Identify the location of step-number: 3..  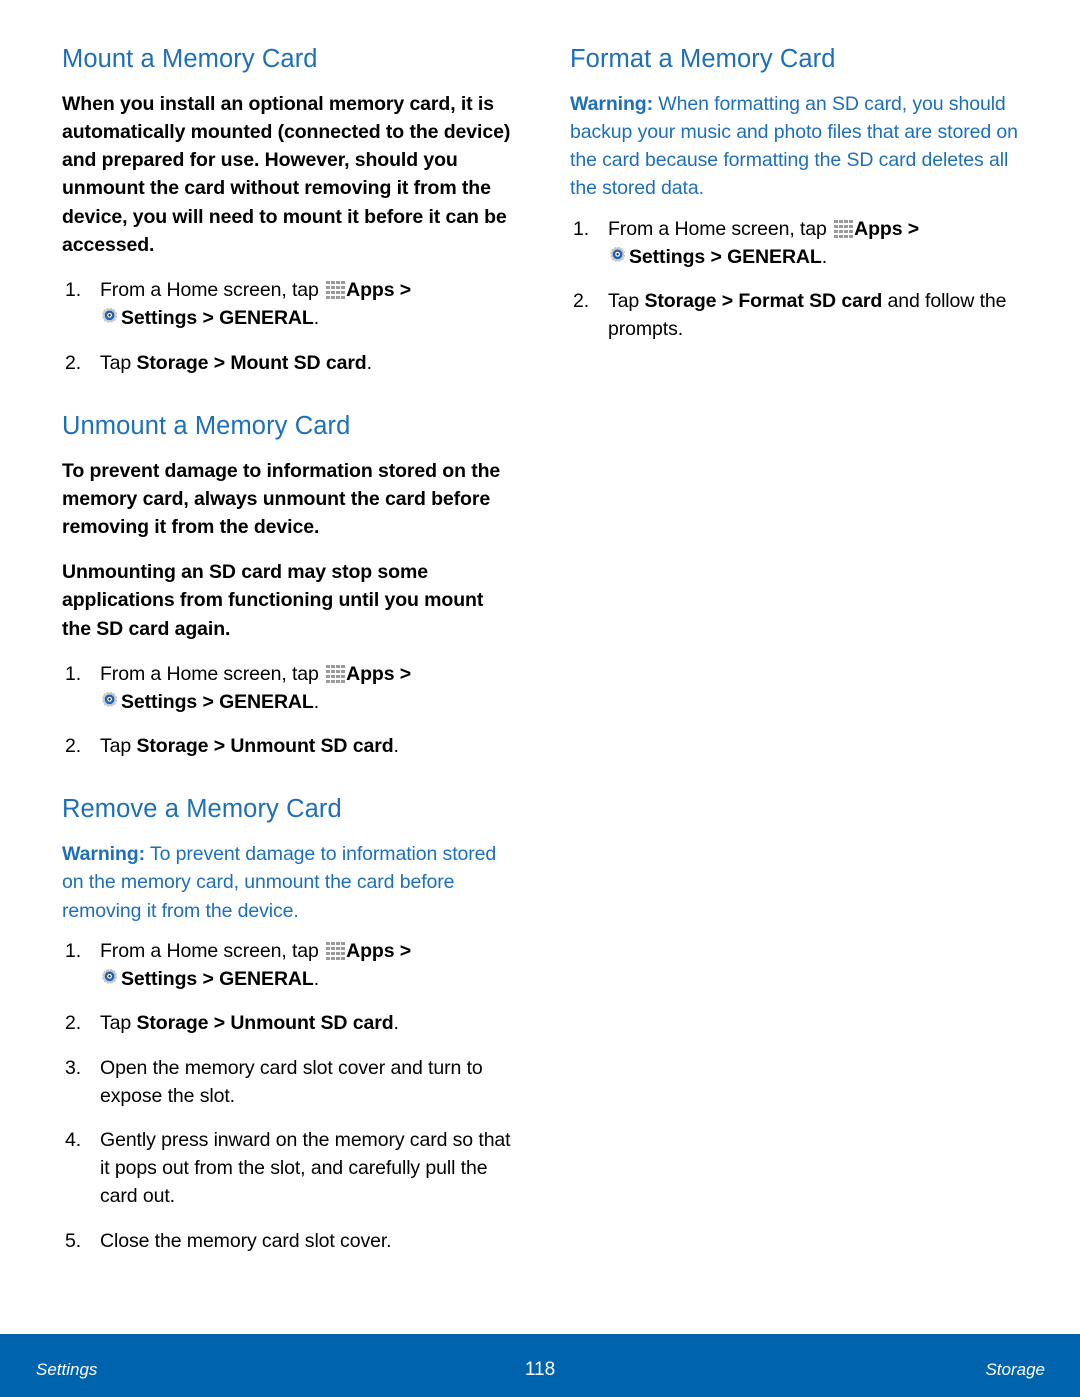
(73, 1067).